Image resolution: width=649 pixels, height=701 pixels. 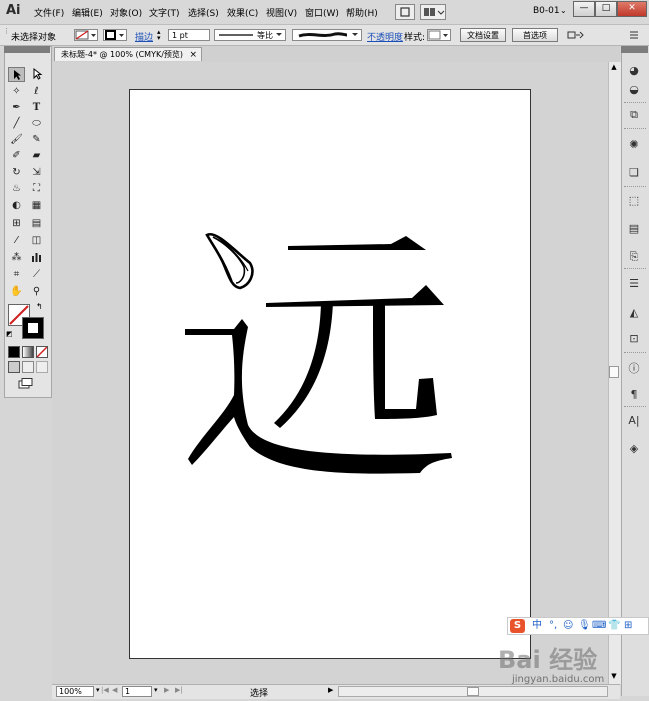 What do you see at coordinates (28, 367) in the screenshot?
I see `draw-behind-icon` at bounding box center [28, 367].